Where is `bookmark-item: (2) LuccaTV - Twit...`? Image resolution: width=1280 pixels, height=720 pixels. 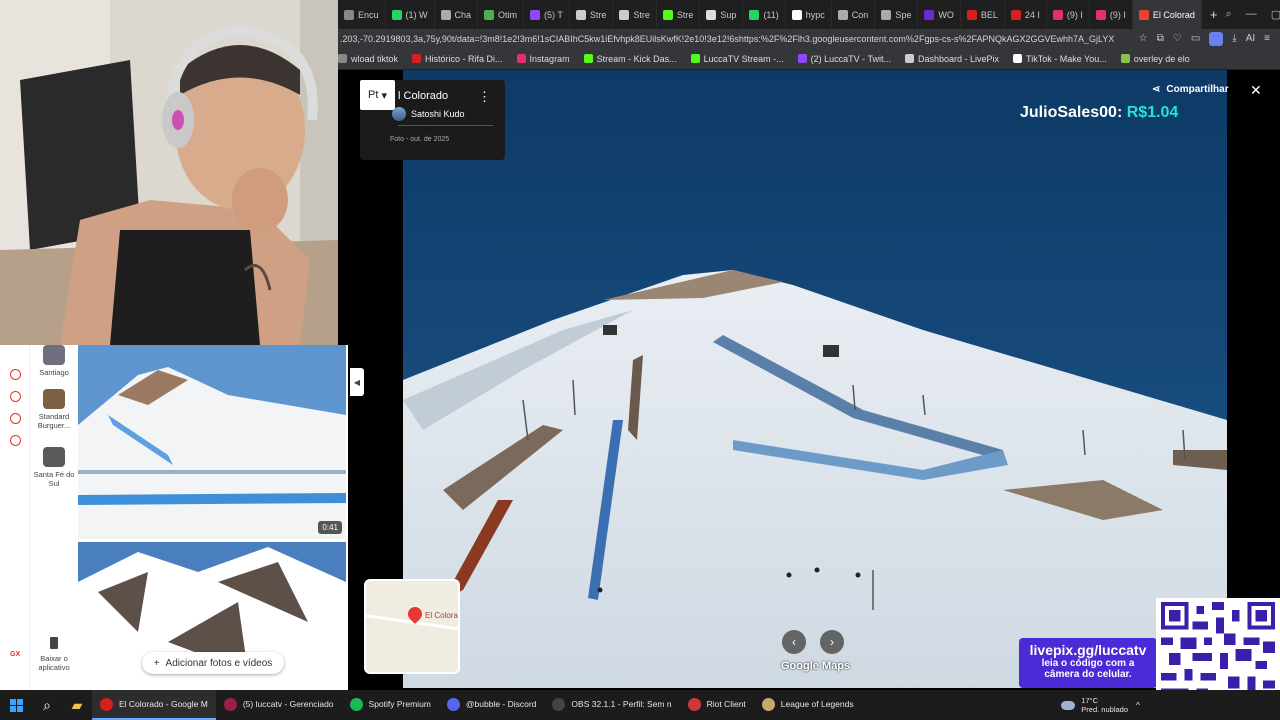 bookmark-item: (2) LuccaTV - Twit... is located at coordinates (844, 59).